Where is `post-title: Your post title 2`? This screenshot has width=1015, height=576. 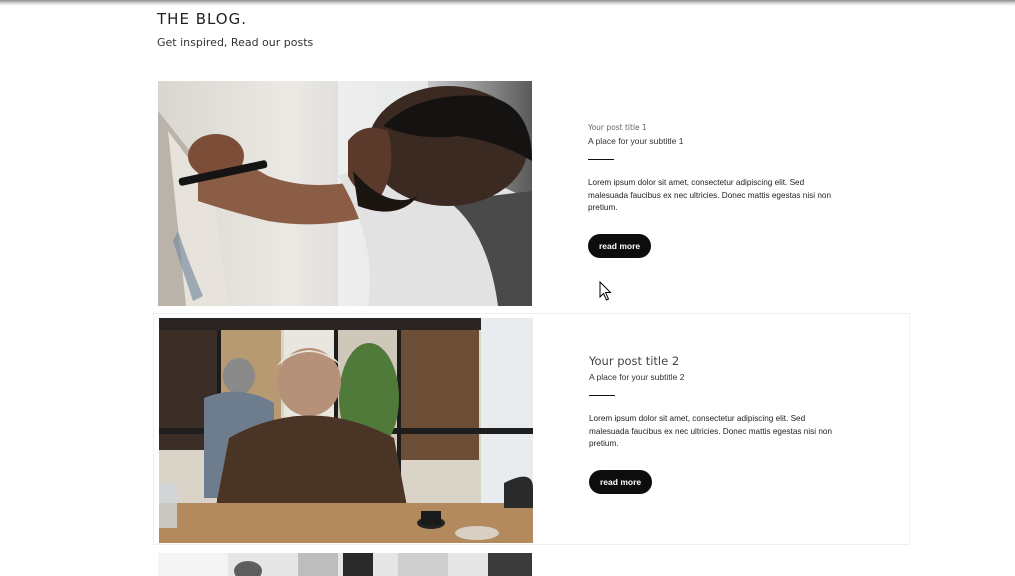
post-title: Your post title 2 is located at coordinates (724, 361).